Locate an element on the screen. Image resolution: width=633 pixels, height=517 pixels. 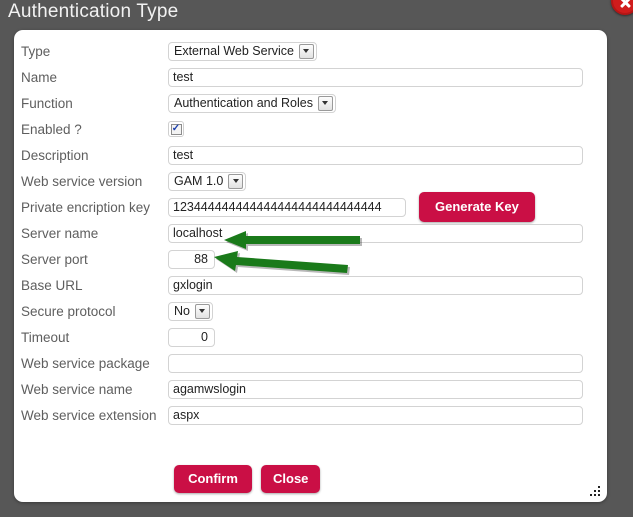
form-row: Description is located at coordinates (310, 155).